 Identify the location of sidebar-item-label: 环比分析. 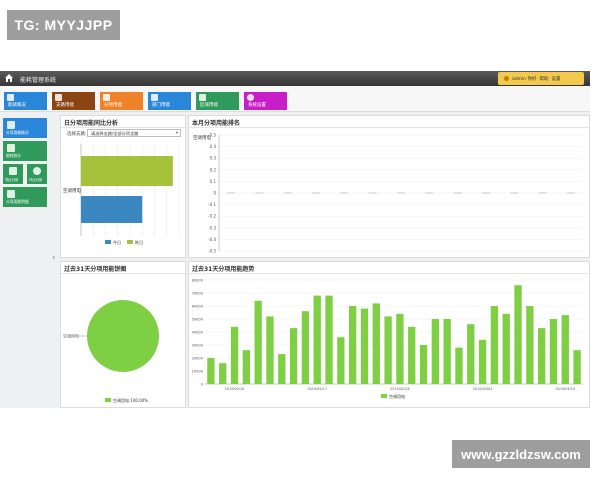
(36, 180).